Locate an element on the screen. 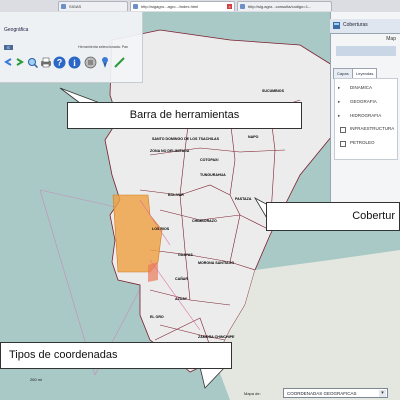  chevron-down-icon: ▾ is located at coordinates (382, 393).